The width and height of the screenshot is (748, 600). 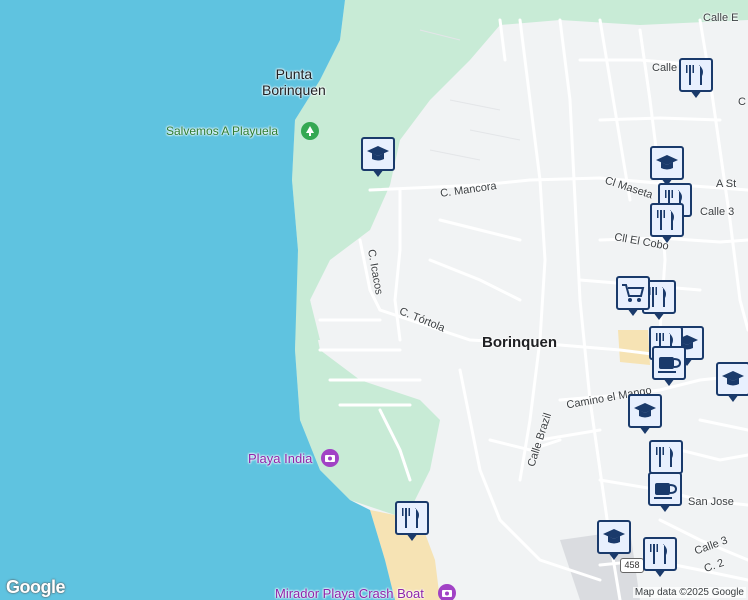 I want to click on poi-label-salvemos: Salvemos A Playuela, so click(x=222, y=131).